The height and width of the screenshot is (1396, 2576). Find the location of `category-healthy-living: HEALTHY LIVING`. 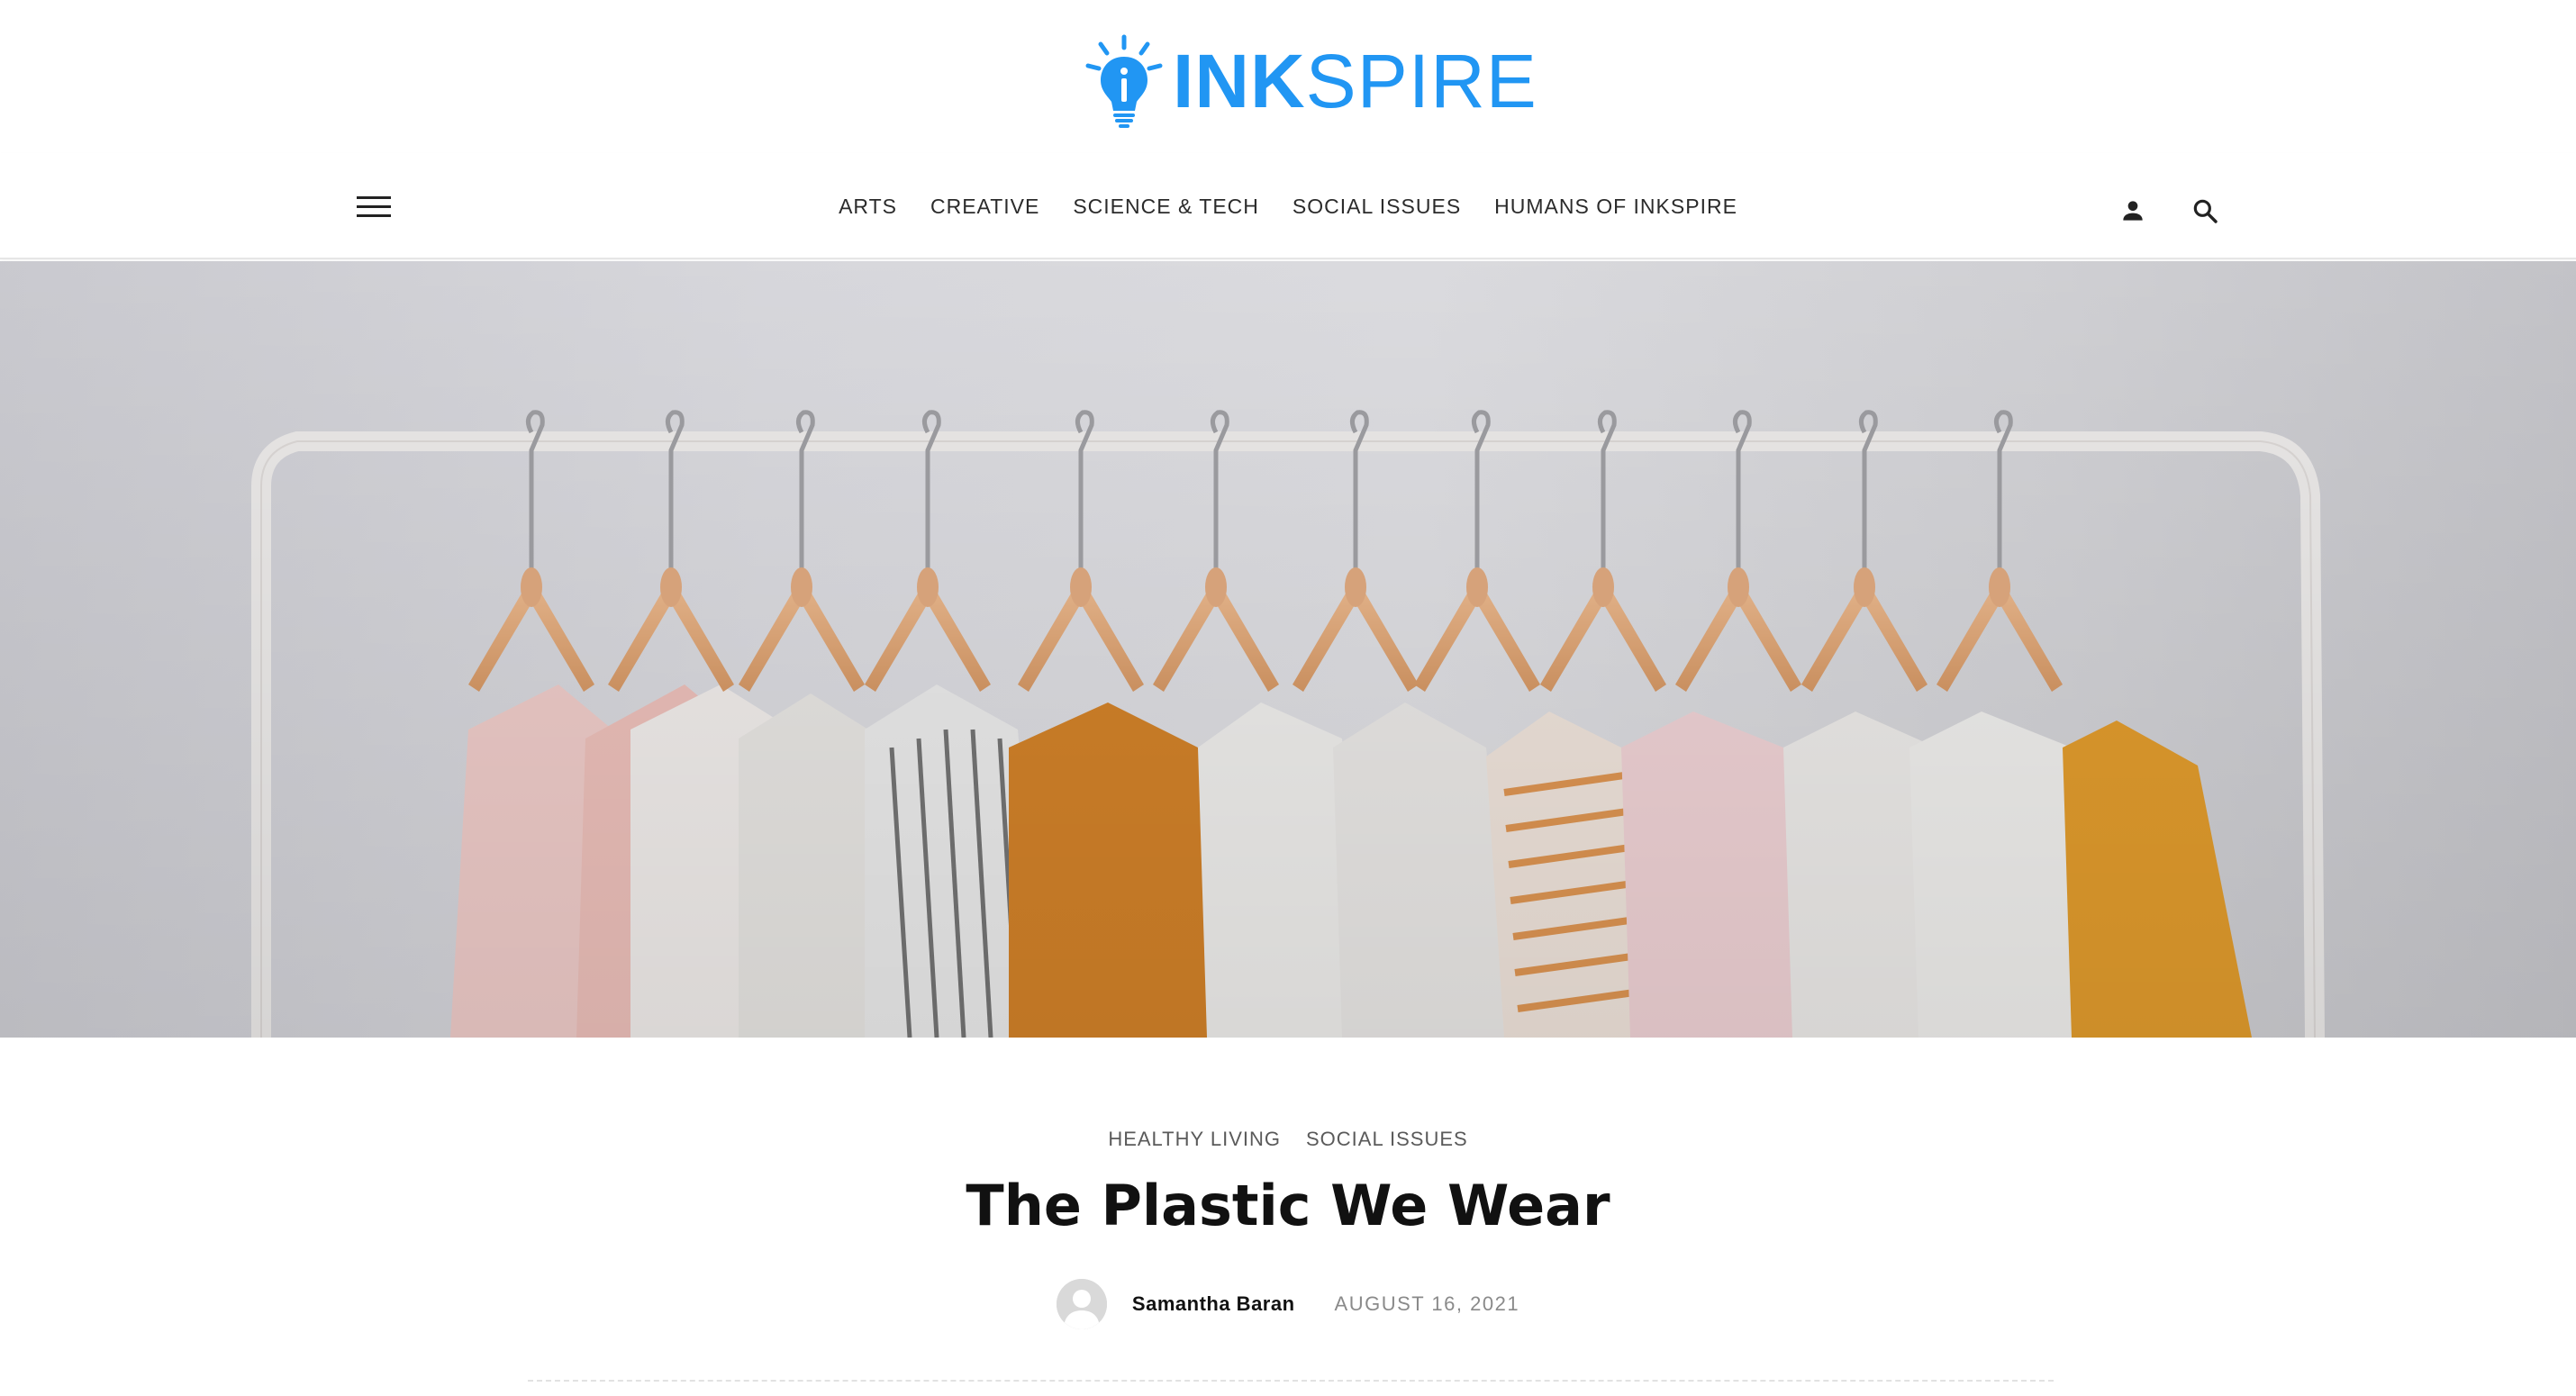

category-healthy-living: HEALTHY LIVING is located at coordinates (1194, 1139).